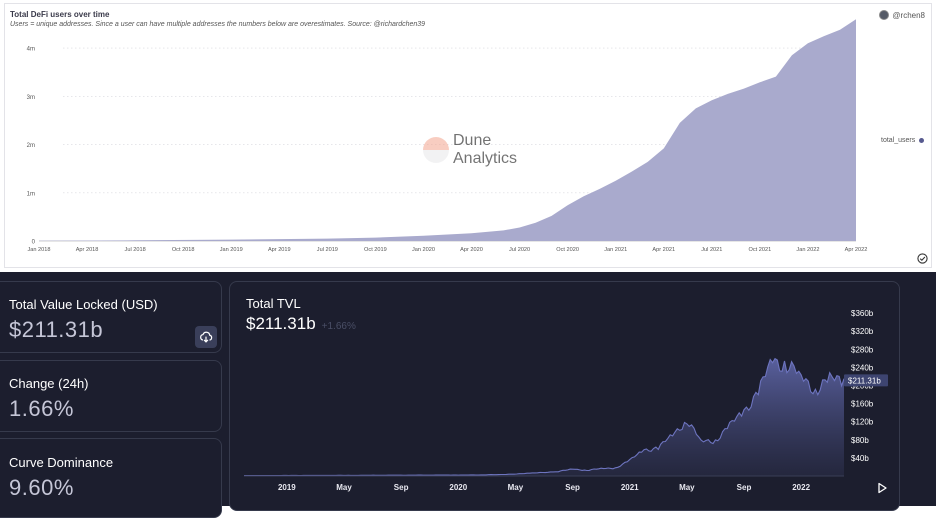 This screenshot has height=518, width=936. Describe the element at coordinates (615, 250) in the screenshot. I see `x-tick-label: Jan 2021` at that location.